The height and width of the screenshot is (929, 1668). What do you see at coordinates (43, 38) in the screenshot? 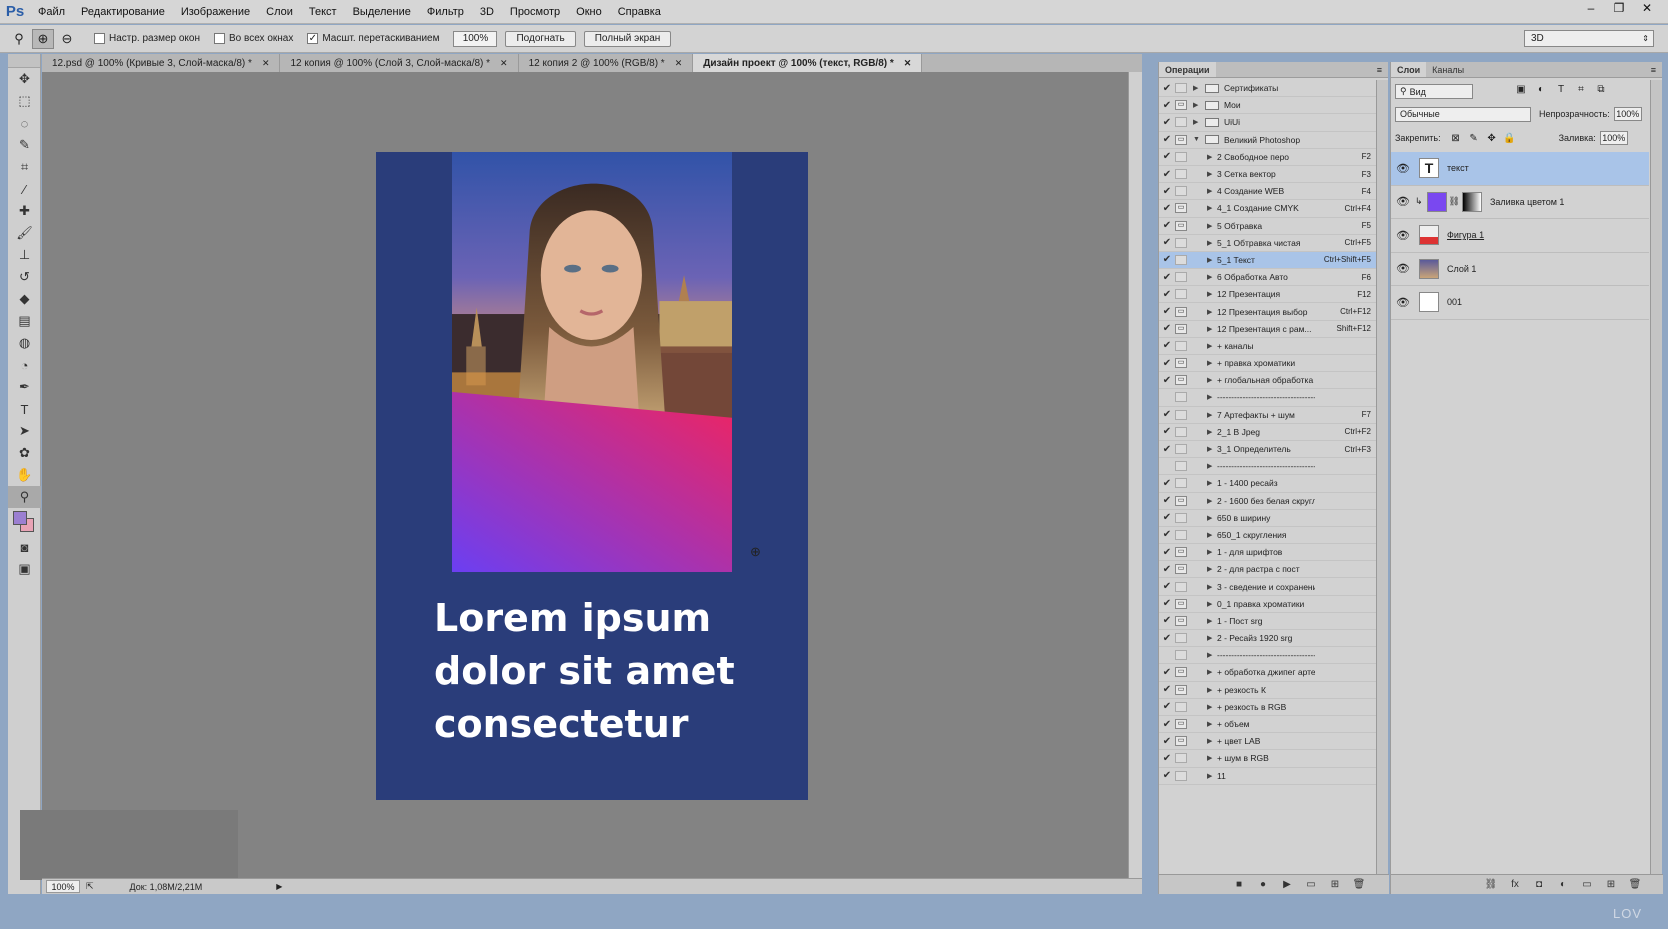
I see `zoom-in-icon: ⊕` at bounding box center [43, 38].